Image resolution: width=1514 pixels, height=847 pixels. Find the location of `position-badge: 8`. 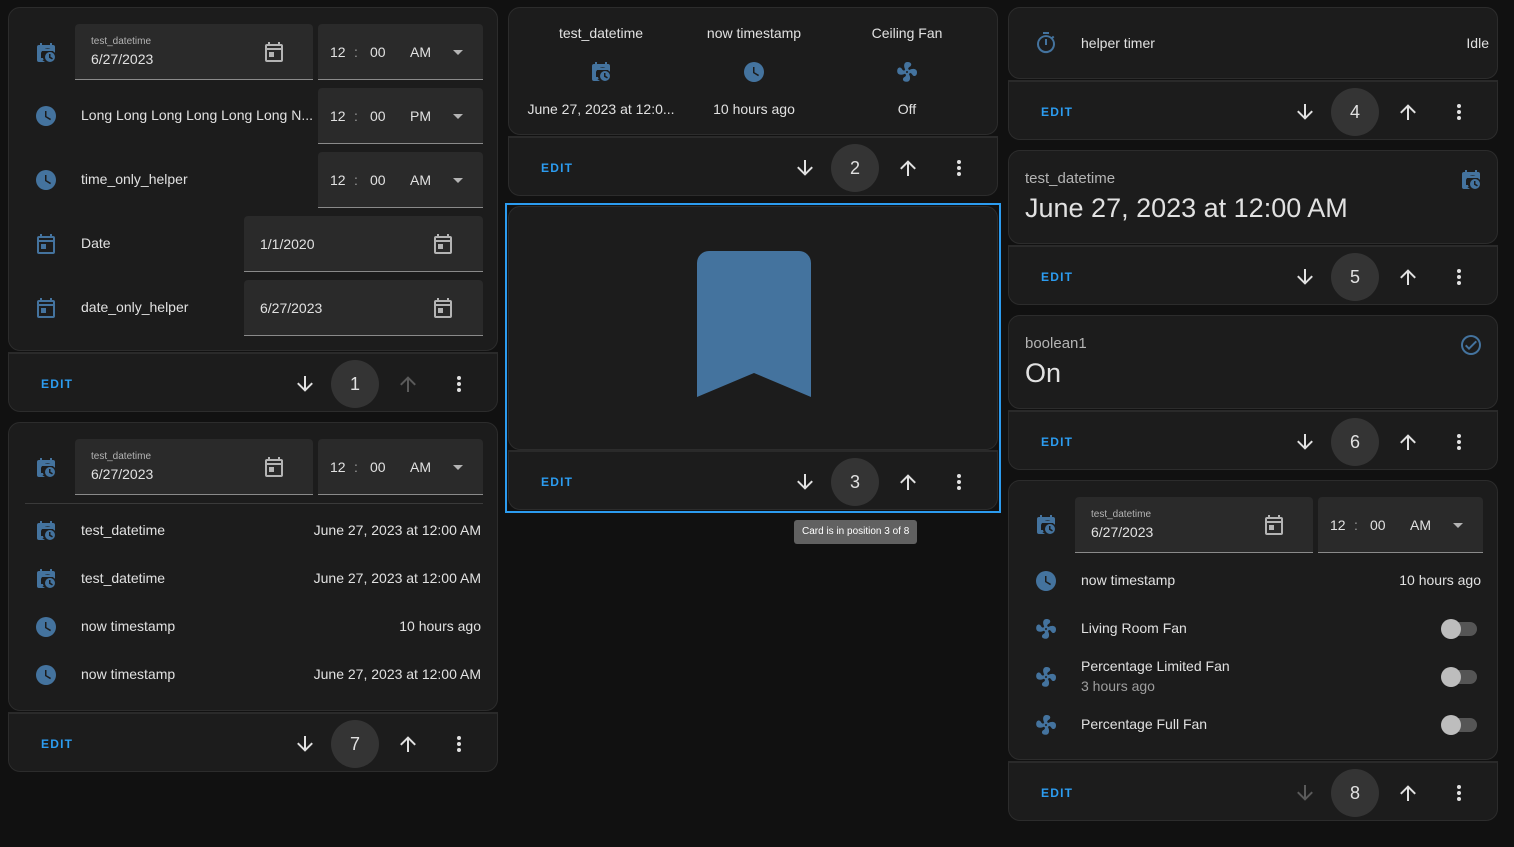

position-badge: 8 is located at coordinates (1355, 793).